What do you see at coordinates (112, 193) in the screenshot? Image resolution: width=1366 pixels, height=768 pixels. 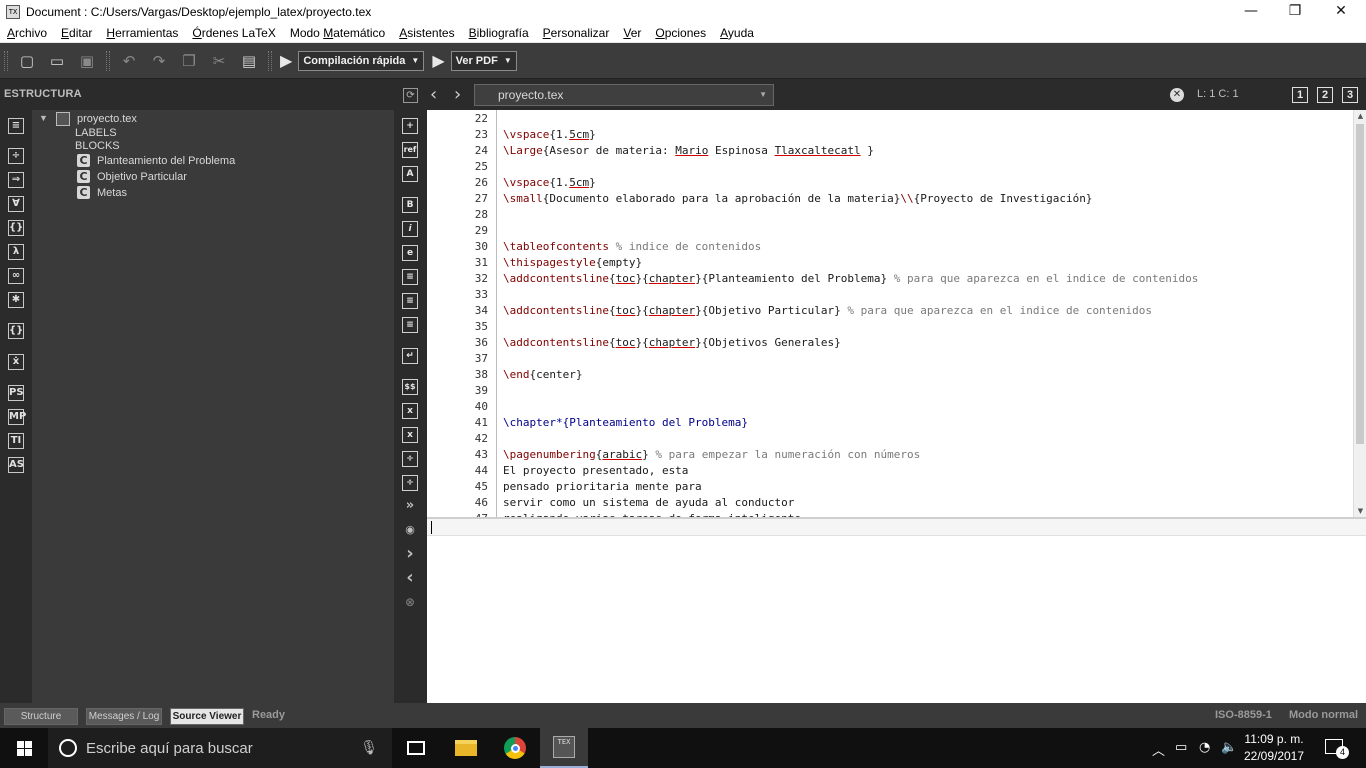 I see `tree-chapter-item: Metas` at bounding box center [112, 193].